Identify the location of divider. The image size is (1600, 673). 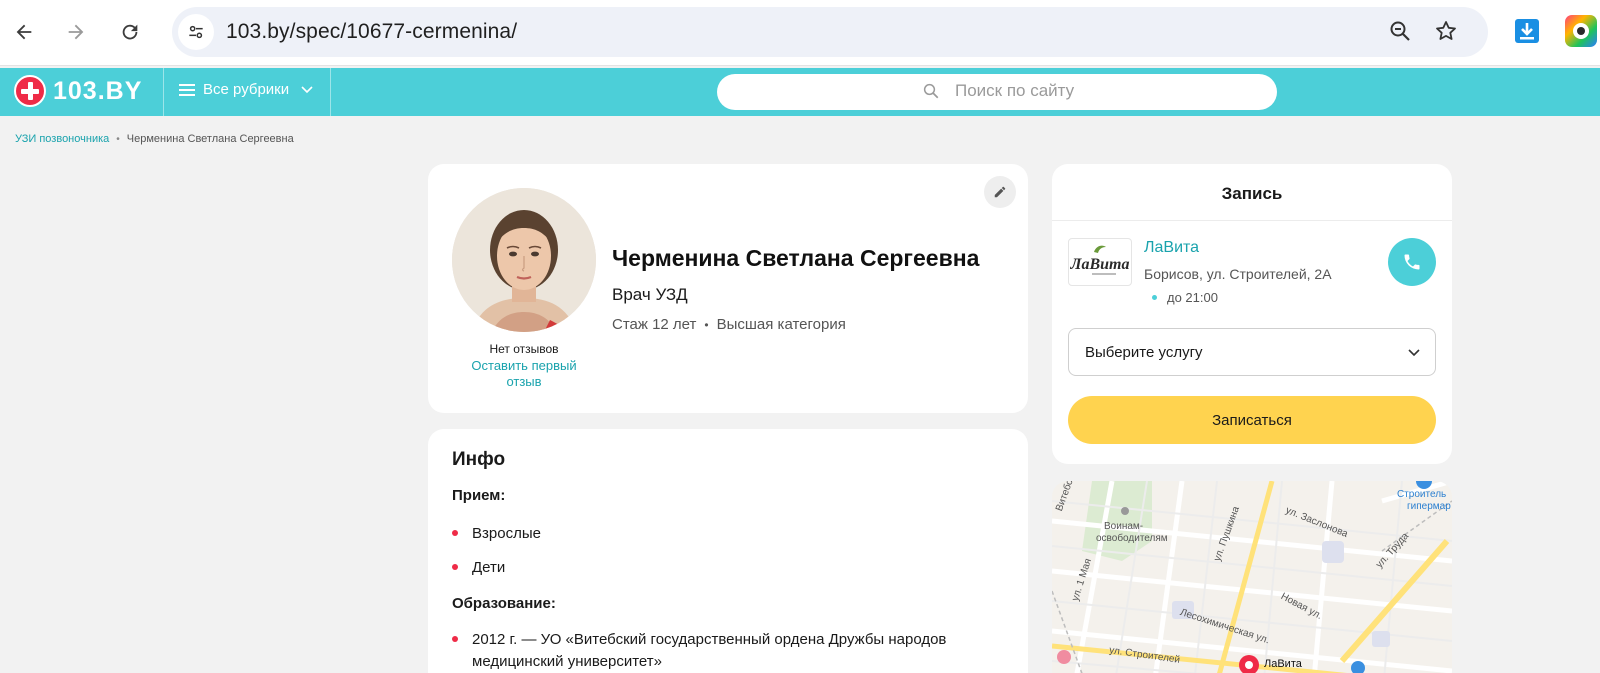
(1252, 220).